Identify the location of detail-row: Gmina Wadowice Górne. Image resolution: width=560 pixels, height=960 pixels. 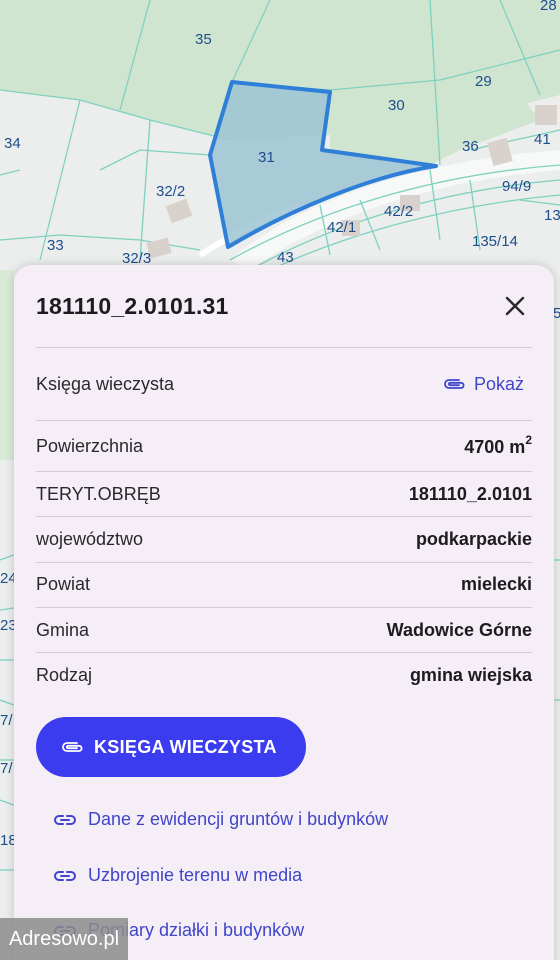
(284, 630).